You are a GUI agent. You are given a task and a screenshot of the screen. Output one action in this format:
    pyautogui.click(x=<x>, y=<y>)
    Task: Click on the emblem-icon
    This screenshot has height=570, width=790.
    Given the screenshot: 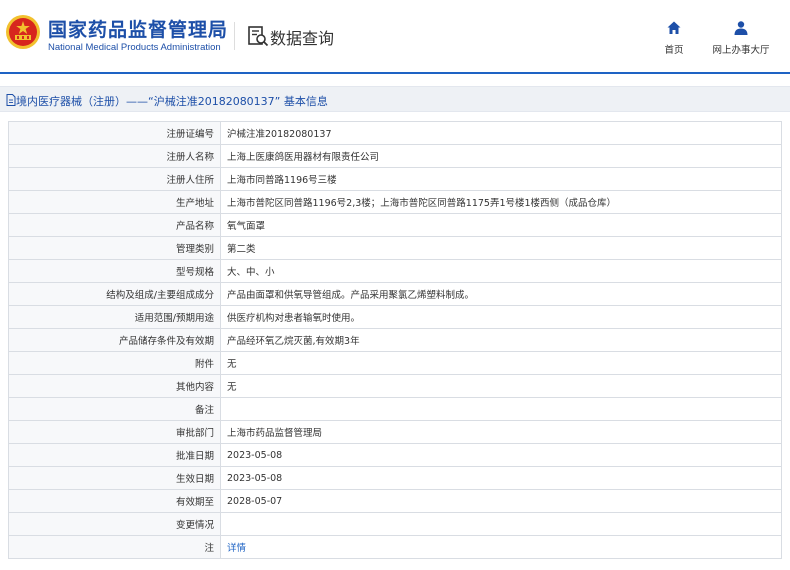 What is the action you would take?
    pyautogui.click(x=23, y=32)
    